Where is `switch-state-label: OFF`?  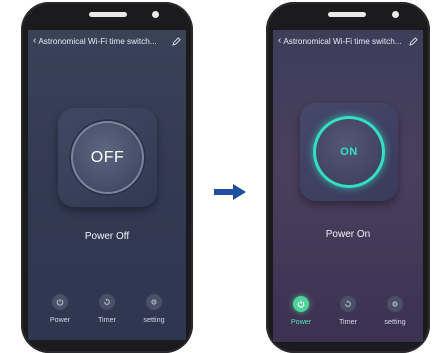
switch-state-label: OFF is located at coordinates (107, 157).